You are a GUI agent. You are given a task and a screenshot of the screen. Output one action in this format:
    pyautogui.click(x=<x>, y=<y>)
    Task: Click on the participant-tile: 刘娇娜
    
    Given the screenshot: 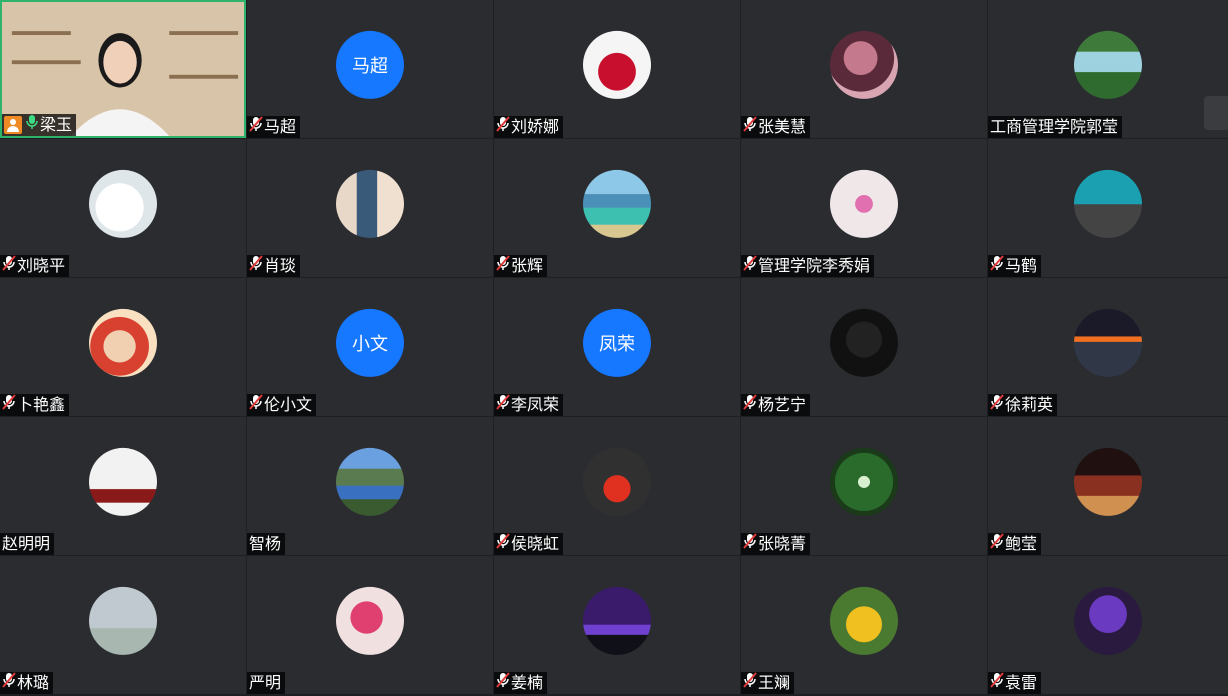 What is the action you would take?
    pyautogui.click(x=617, y=69)
    